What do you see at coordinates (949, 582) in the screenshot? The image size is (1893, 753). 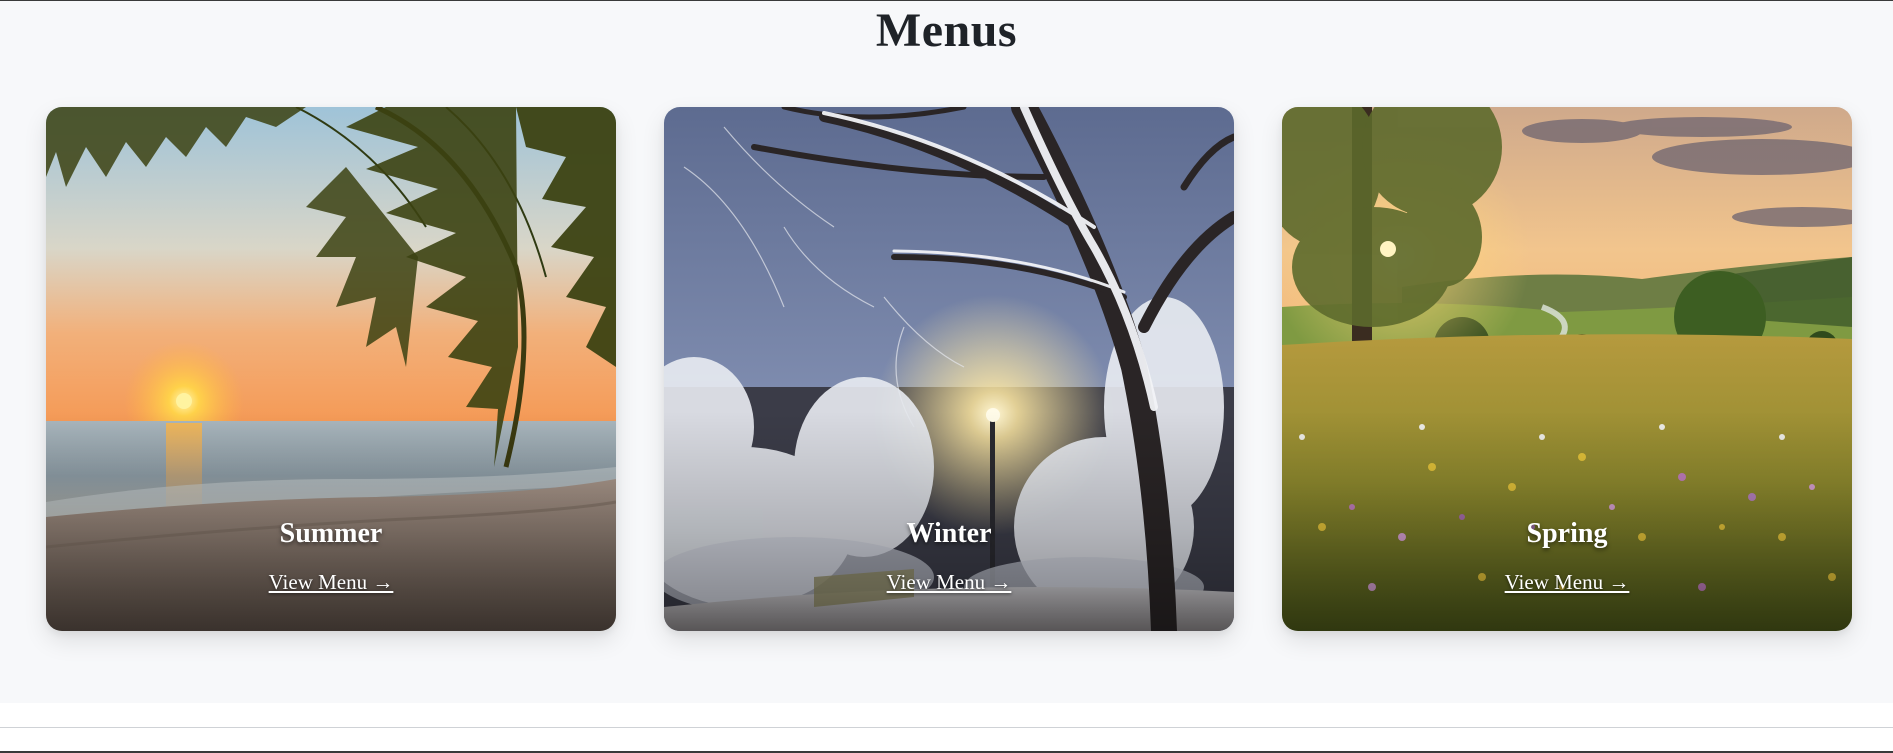 I see `view-menu-link-winter: View Menu →` at bounding box center [949, 582].